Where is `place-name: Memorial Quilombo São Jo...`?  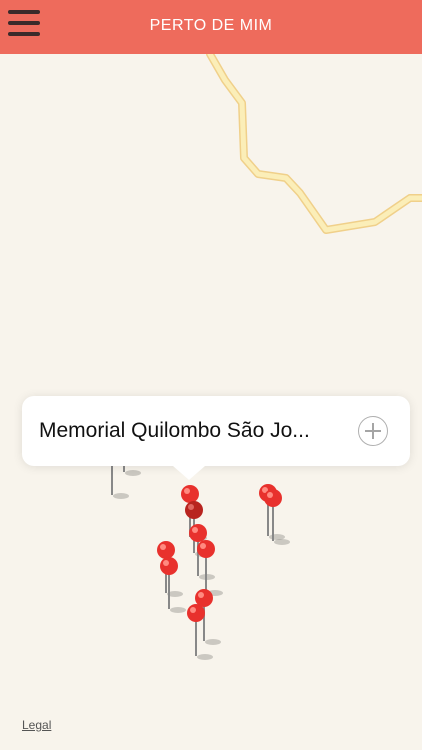 place-name: Memorial Quilombo São Jo... is located at coordinates (174, 430).